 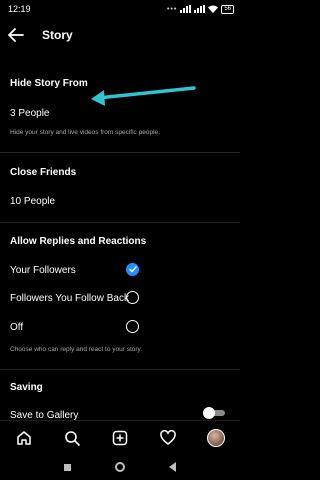 I want to click on radio-your-followers-selected, so click(x=132, y=269).